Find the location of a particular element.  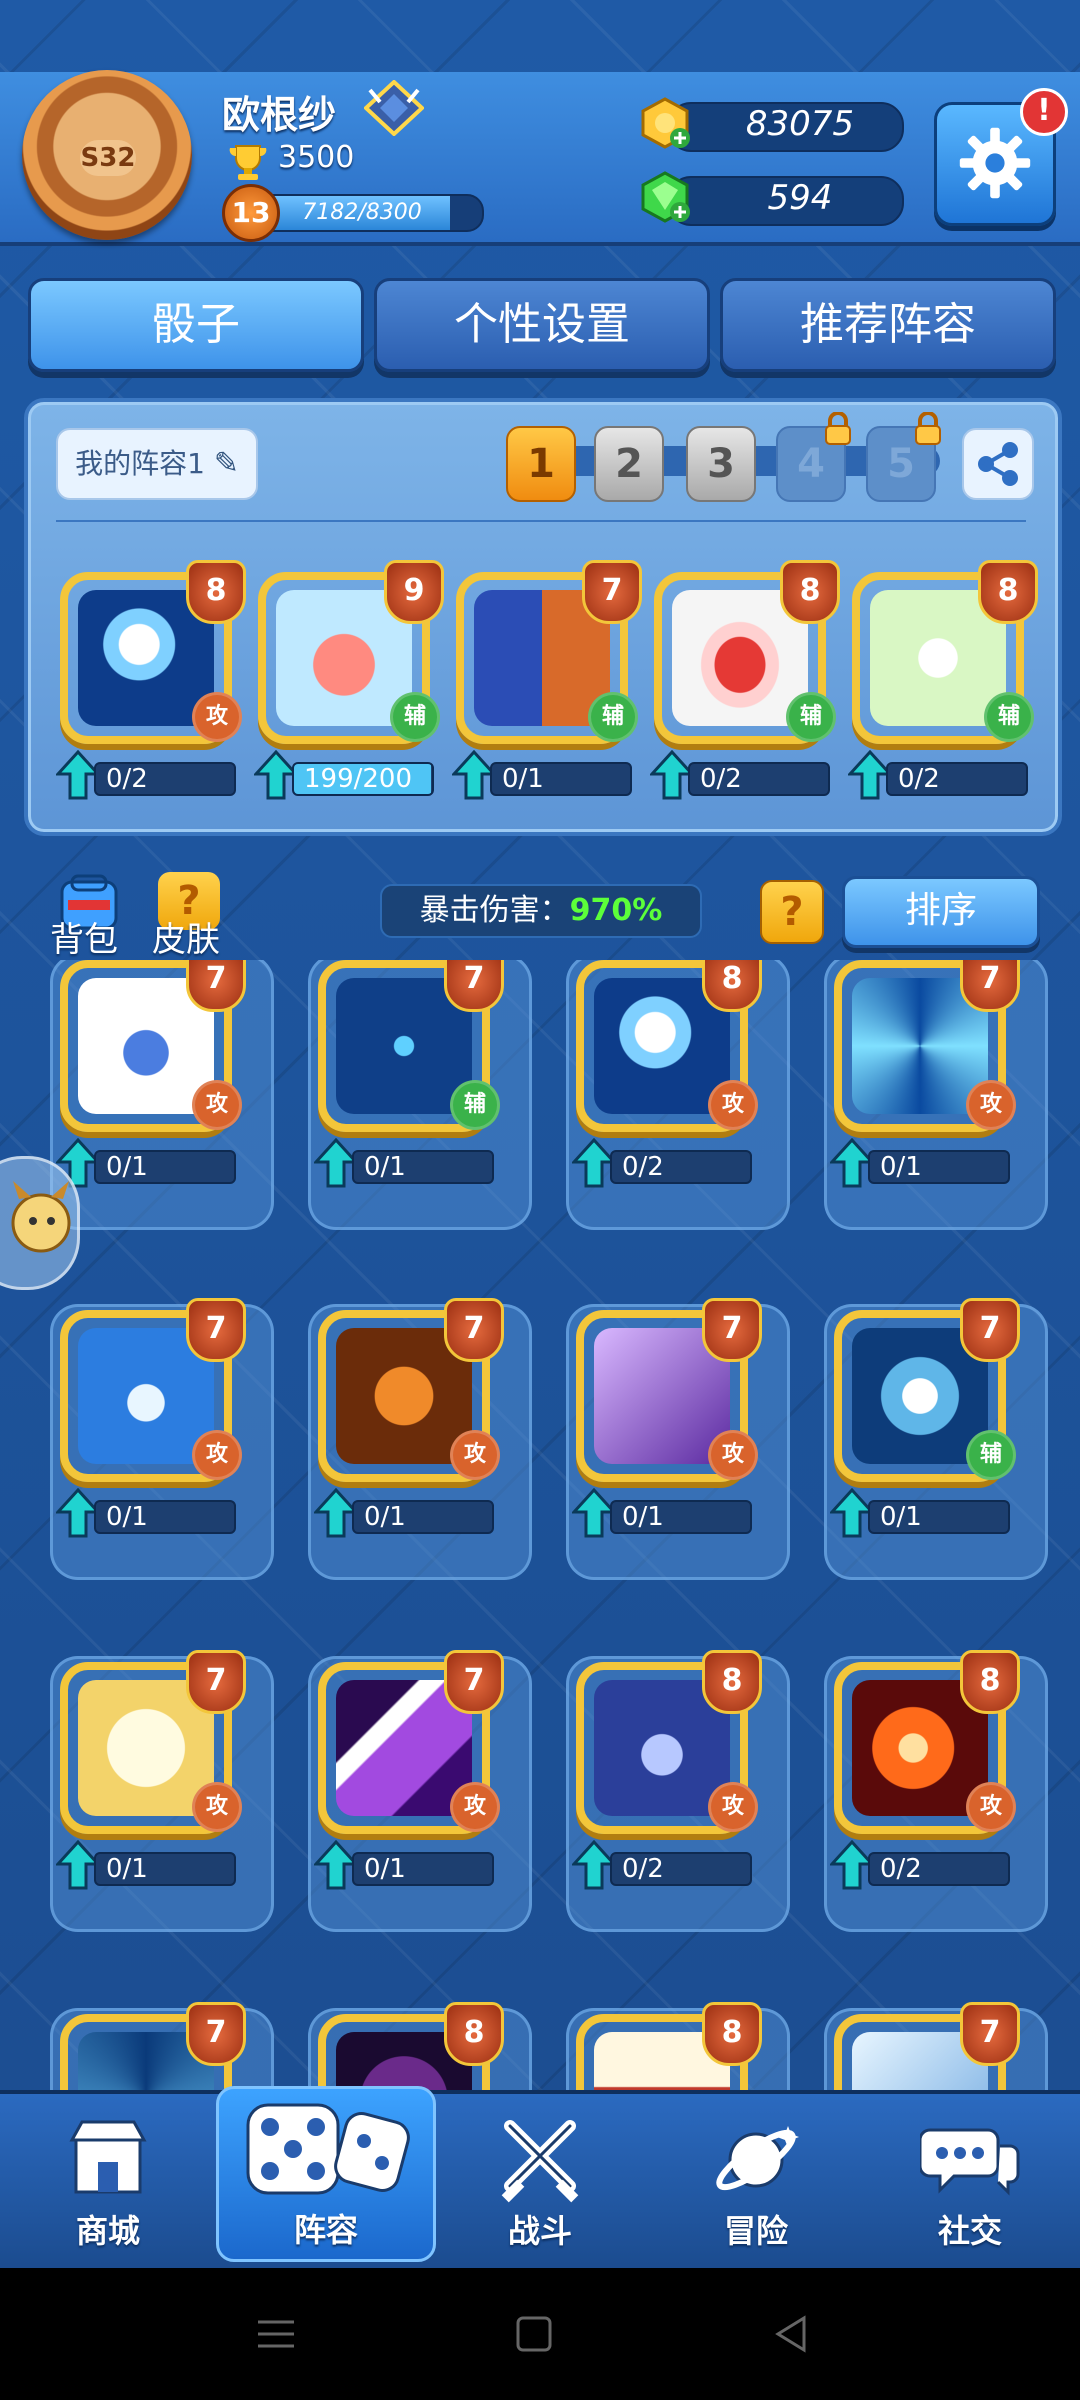

upgrade-progress-bar: 199/200 is located at coordinates (363, 779).